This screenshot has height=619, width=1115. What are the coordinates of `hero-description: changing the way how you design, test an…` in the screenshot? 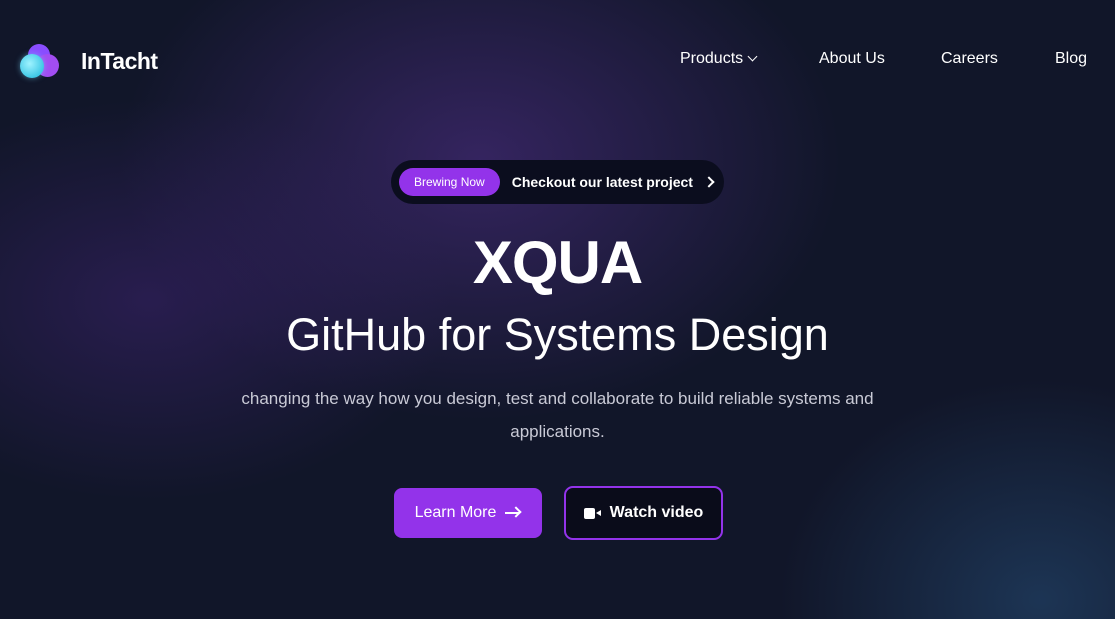 It's located at (557, 415).